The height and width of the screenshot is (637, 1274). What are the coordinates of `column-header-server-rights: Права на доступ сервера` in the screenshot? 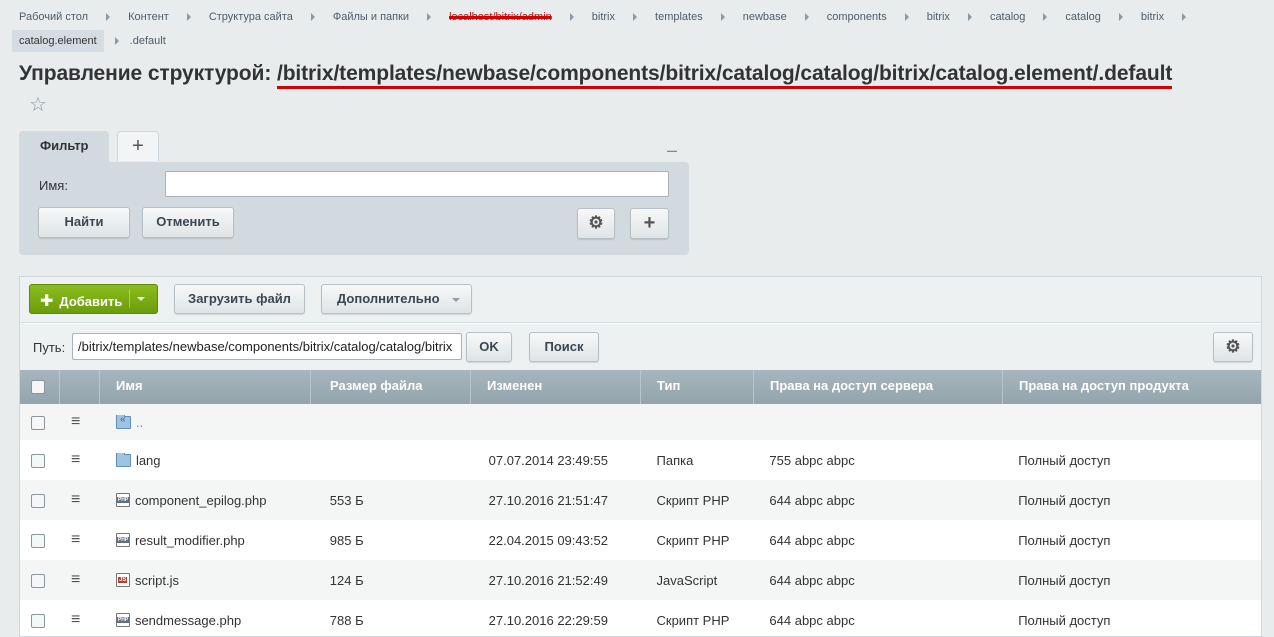 It's located at (878, 387).